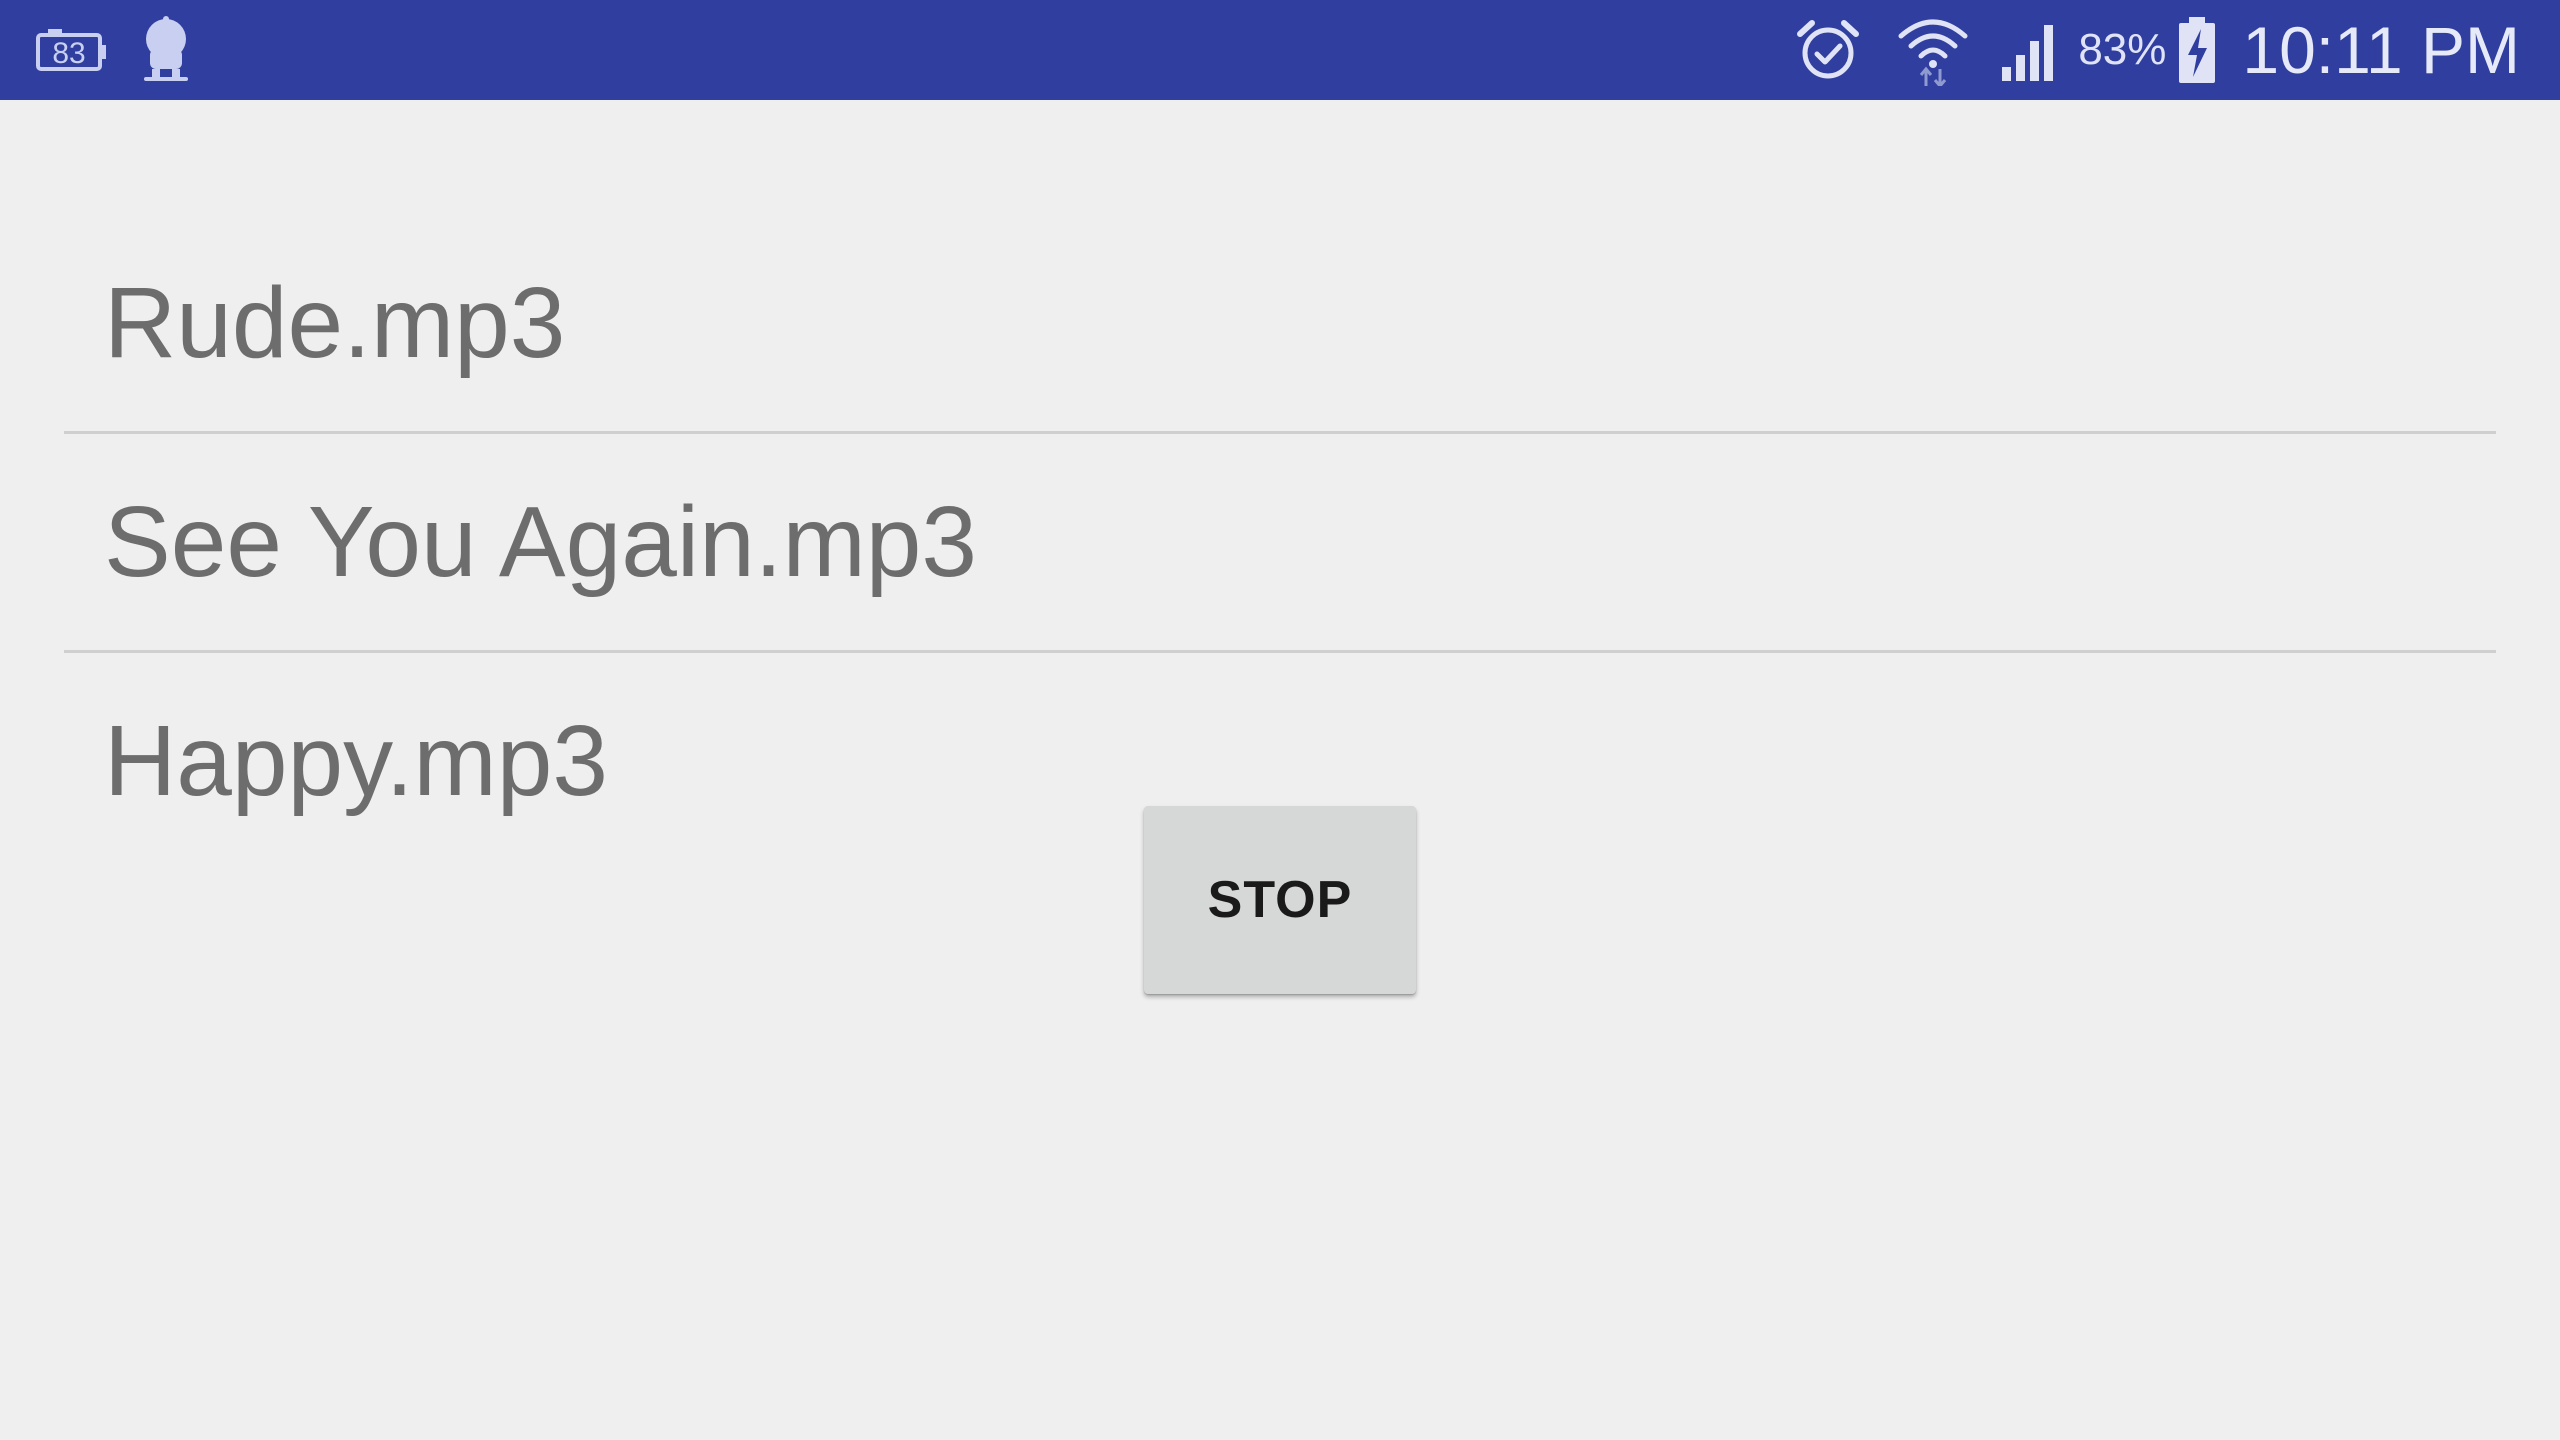 This screenshot has width=2560, height=1440. Describe the element at coordinates (2381, 50) in the screenshot. I see `clock: 10:11 PM` at that location.